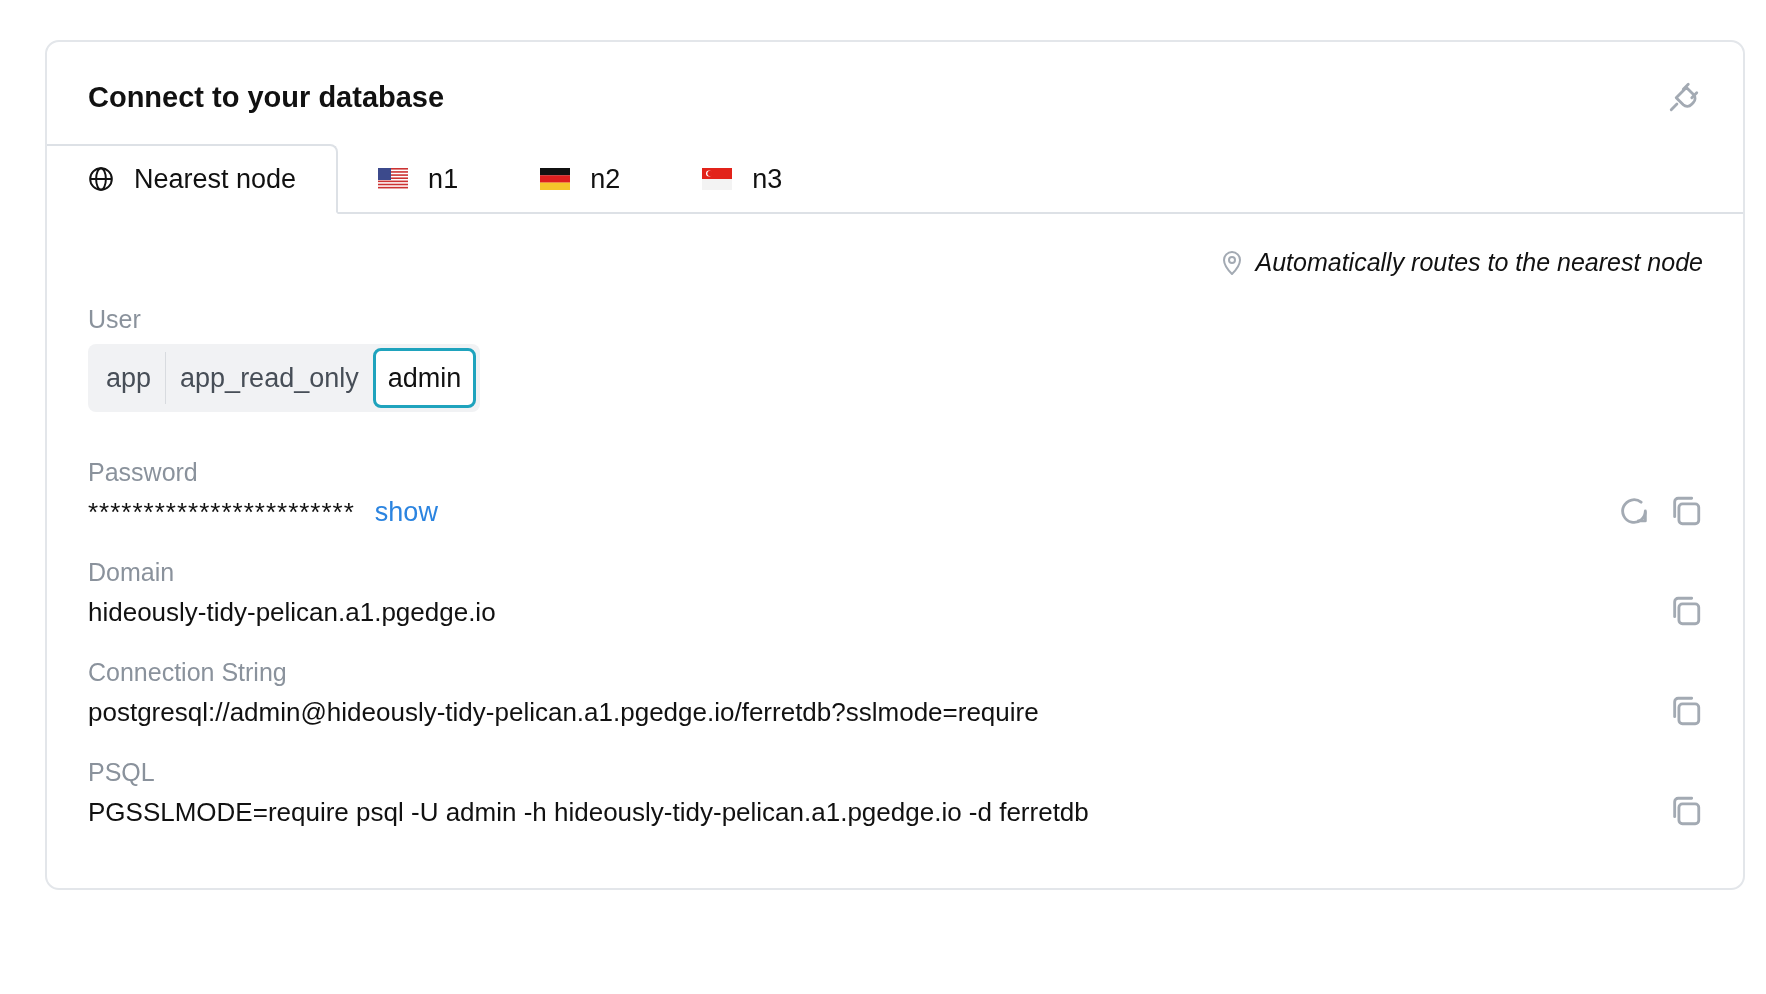 The height and width of the screenshot is (994, 1766). Describe the element at coordinates (266, 97) in the screenshot. I see `card-title: Connect to your database` at that location.